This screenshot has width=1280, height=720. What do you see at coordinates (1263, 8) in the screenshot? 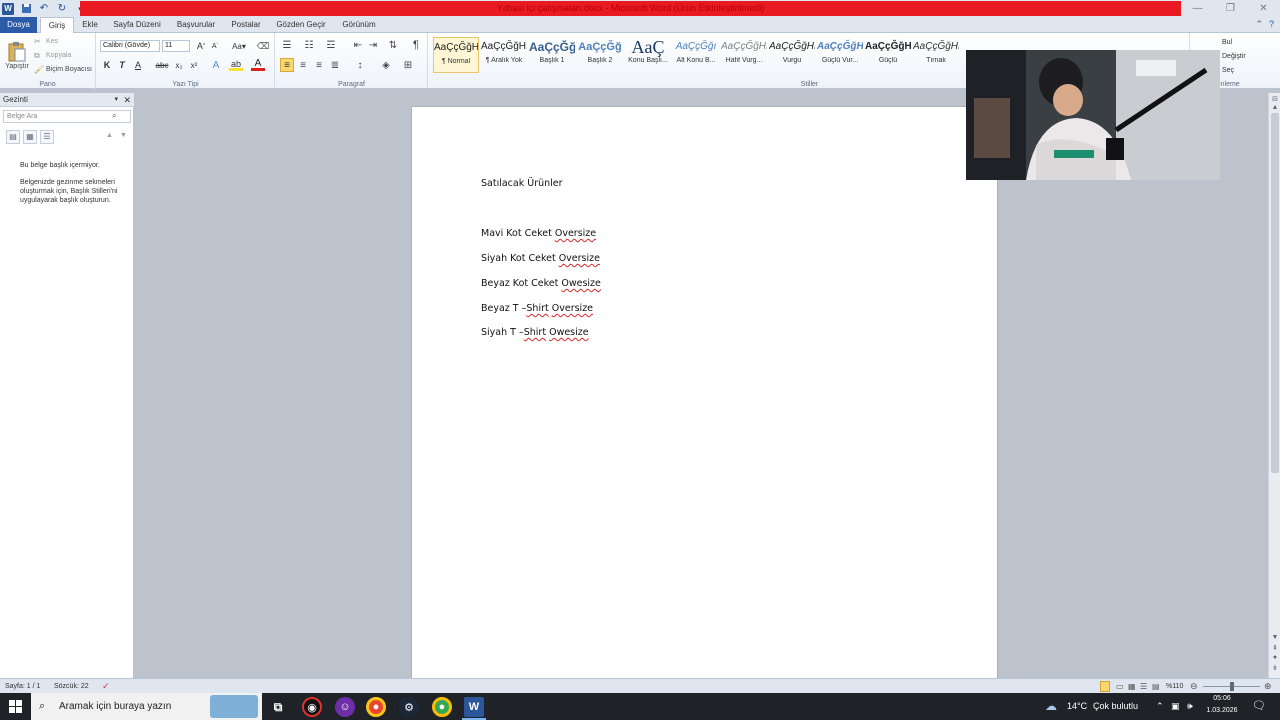
I see `close-button: ✕` at bounding box center [1263, 8].